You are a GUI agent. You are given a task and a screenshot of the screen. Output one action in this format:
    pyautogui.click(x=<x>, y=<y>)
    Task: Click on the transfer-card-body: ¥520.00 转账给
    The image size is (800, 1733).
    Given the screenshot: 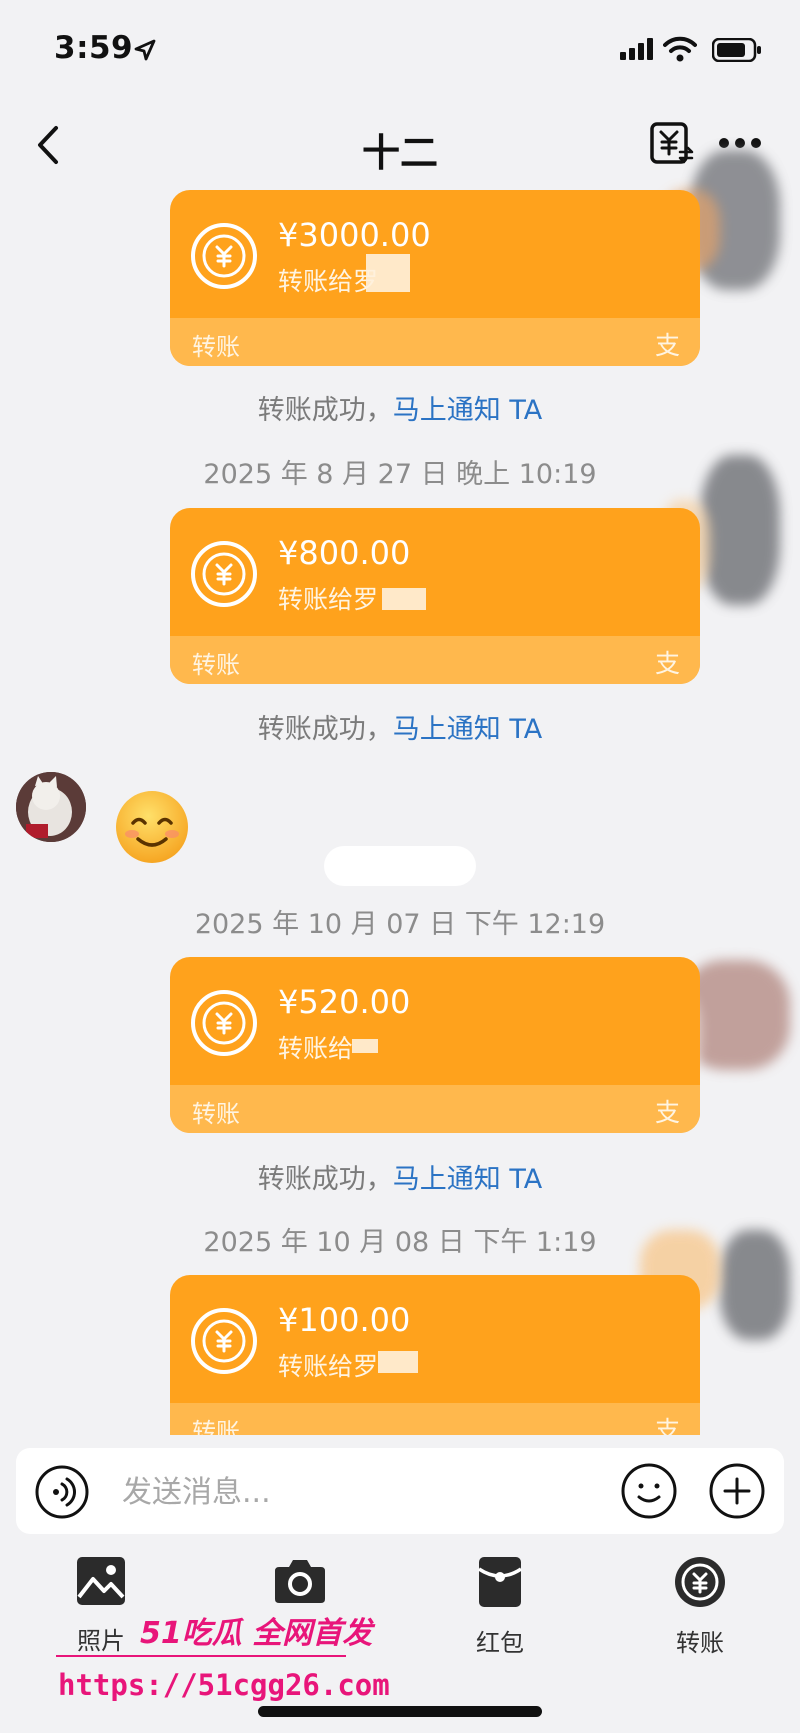 What is the action you would take?
    pyautogui.click(x=435, y=1021)
    